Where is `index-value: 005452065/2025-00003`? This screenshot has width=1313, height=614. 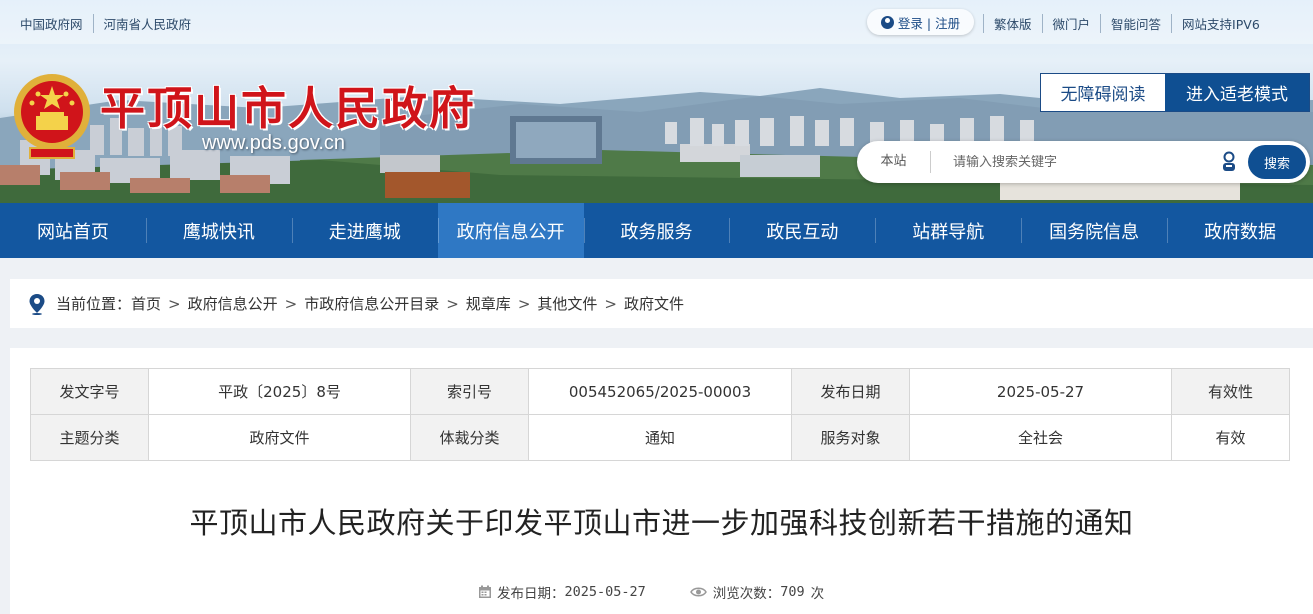
index-value: 005452065/2025-00003 is located at coordinates (660, 391).